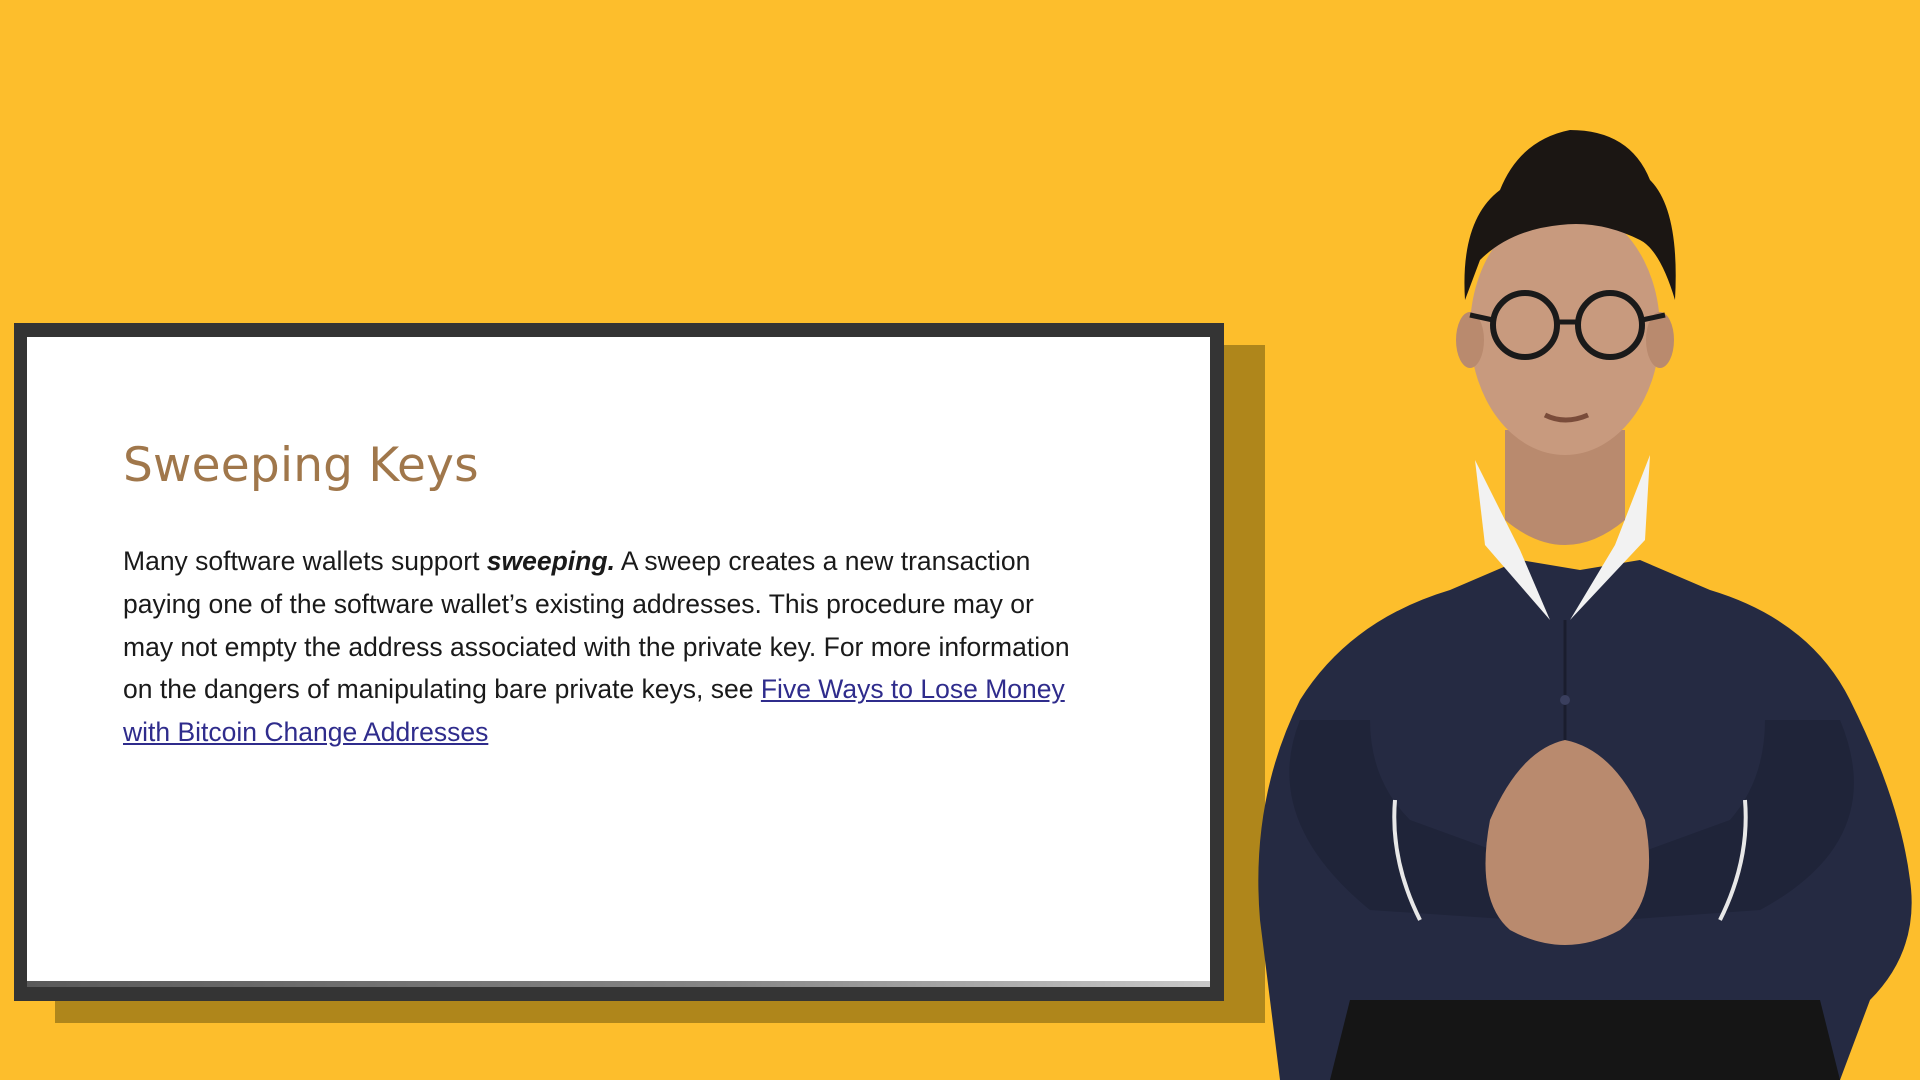 The width and height of the screenshot is (1920, 1080). Describe the element at coordinates (305, 561) in the screenshot. I see `body-text-1: Many software wallets support` at that location.